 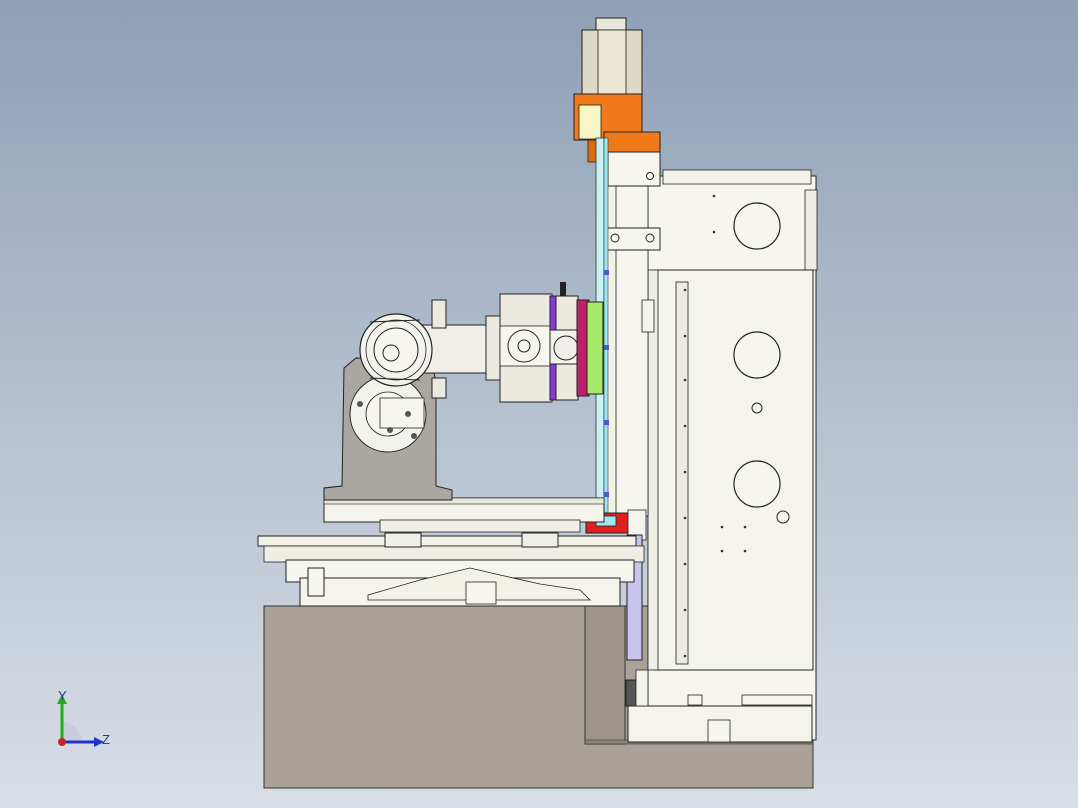 What do you see at coordinates (85, 720) in the screenshot?
I see `coordinate-triad: Y Z` at bounding box center [85, 720].